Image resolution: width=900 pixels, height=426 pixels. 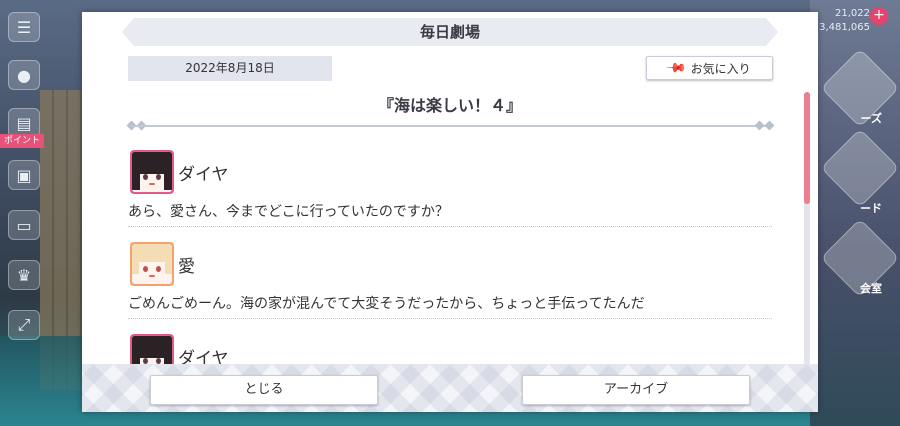 I want to click on screen-icon: ▭, so click(x=24, y=225).